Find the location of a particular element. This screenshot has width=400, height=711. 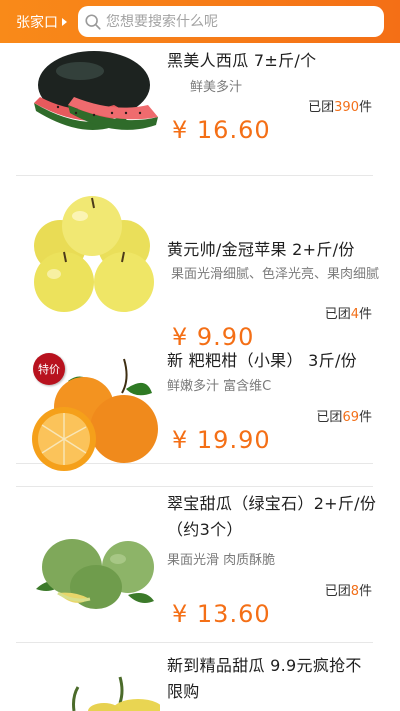

sold-count: 已团69件 is located at coordinates (344, 417).